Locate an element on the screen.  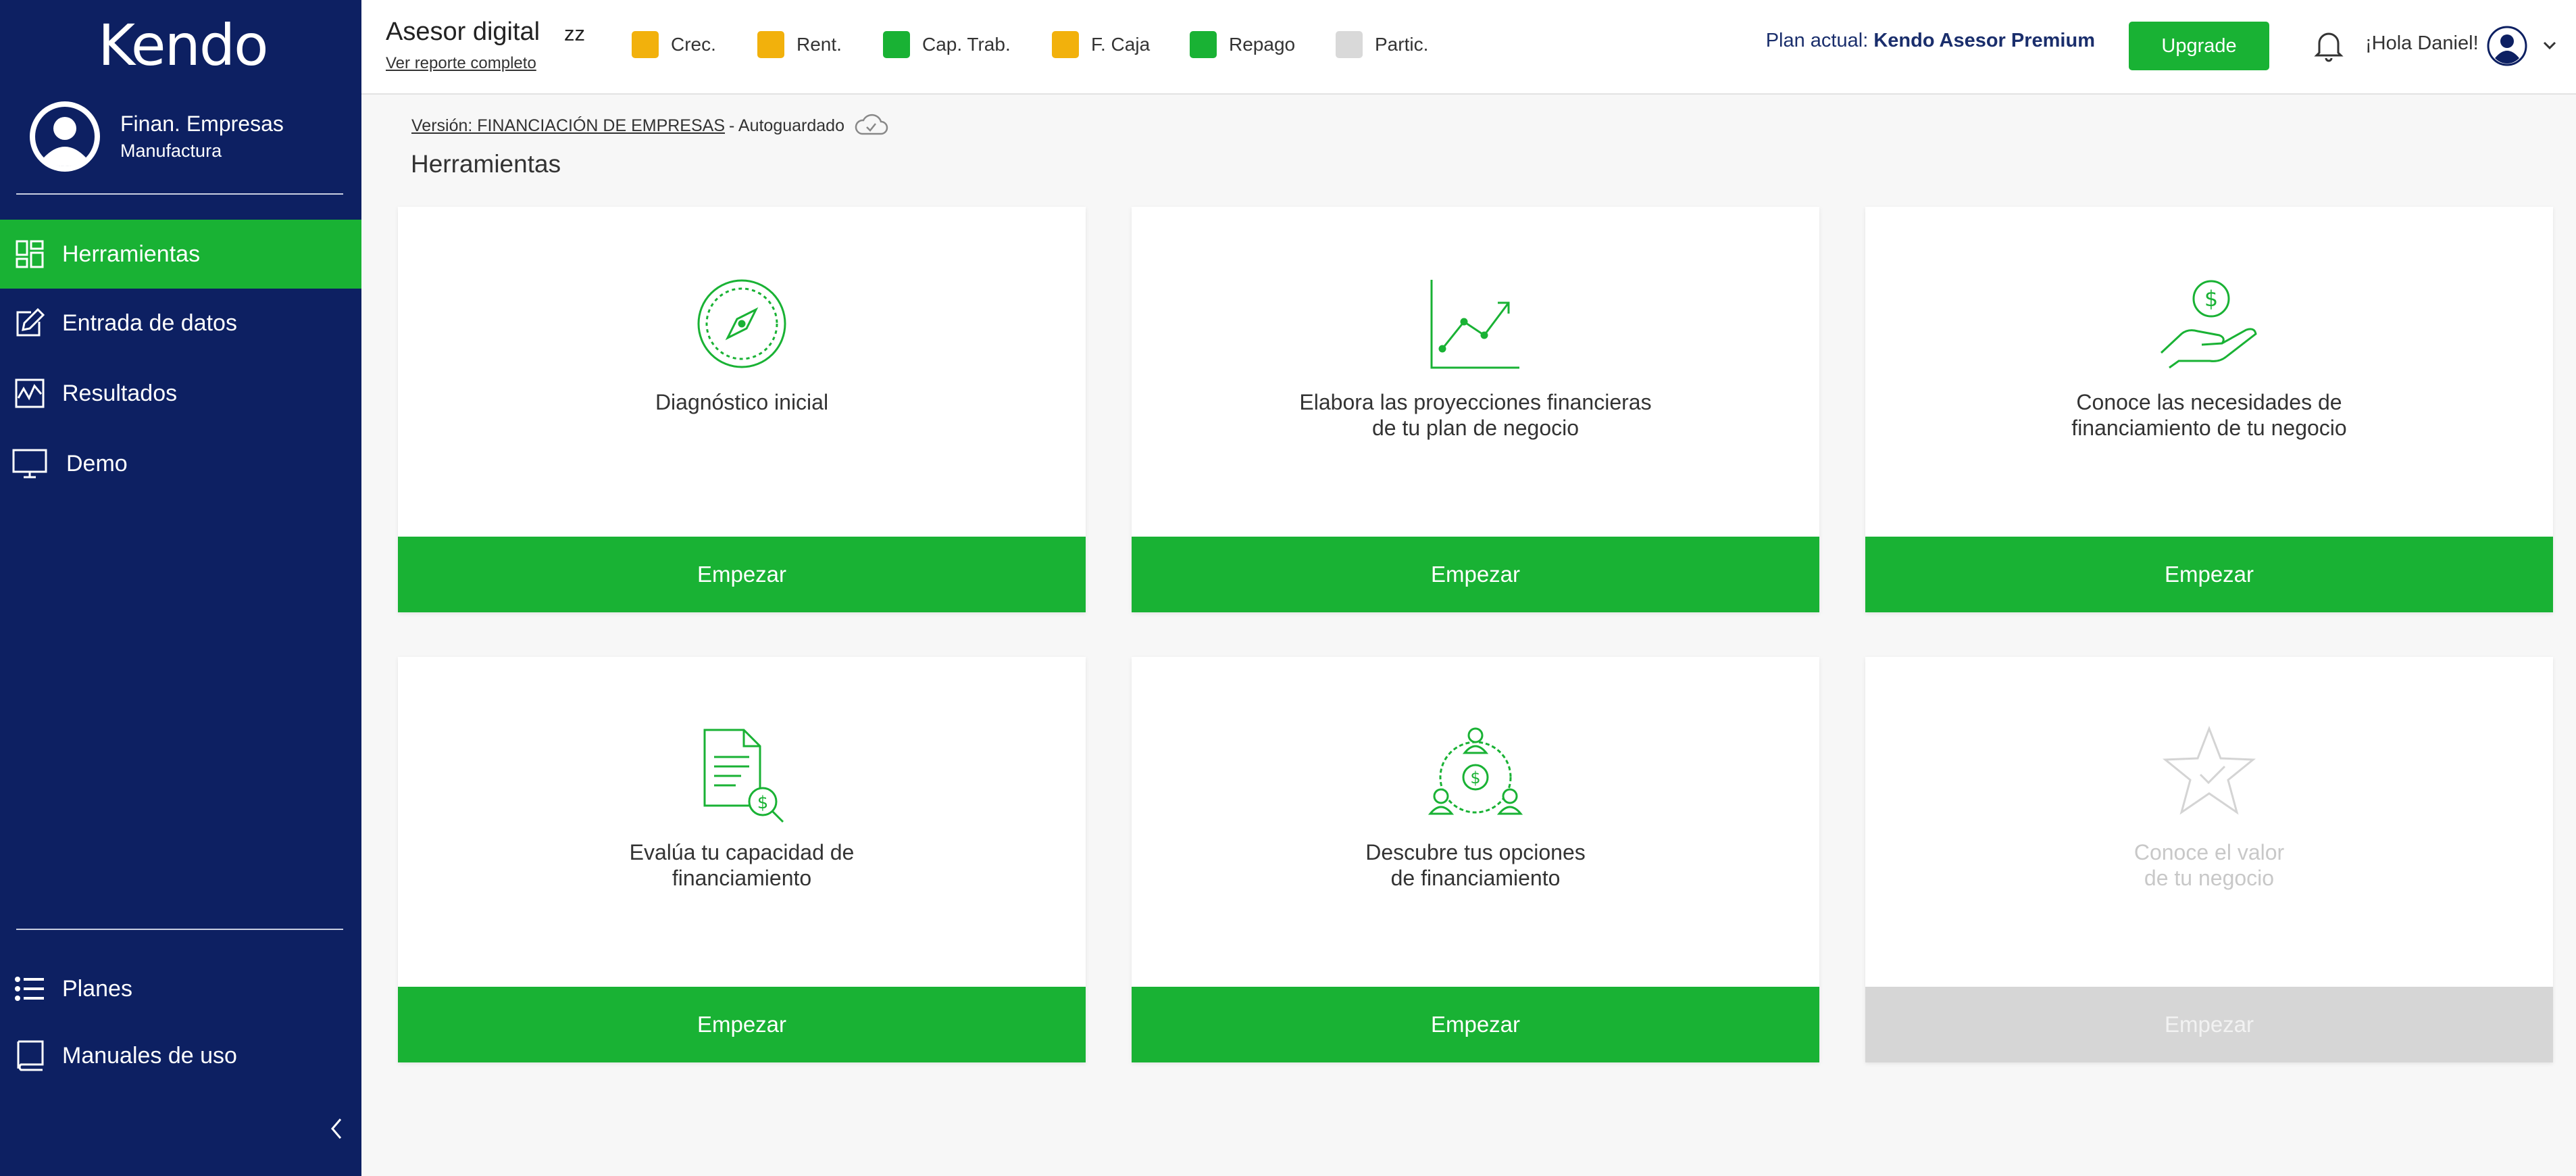
sidebar-item-label: Herramientas is located at coordinates (131, 254).